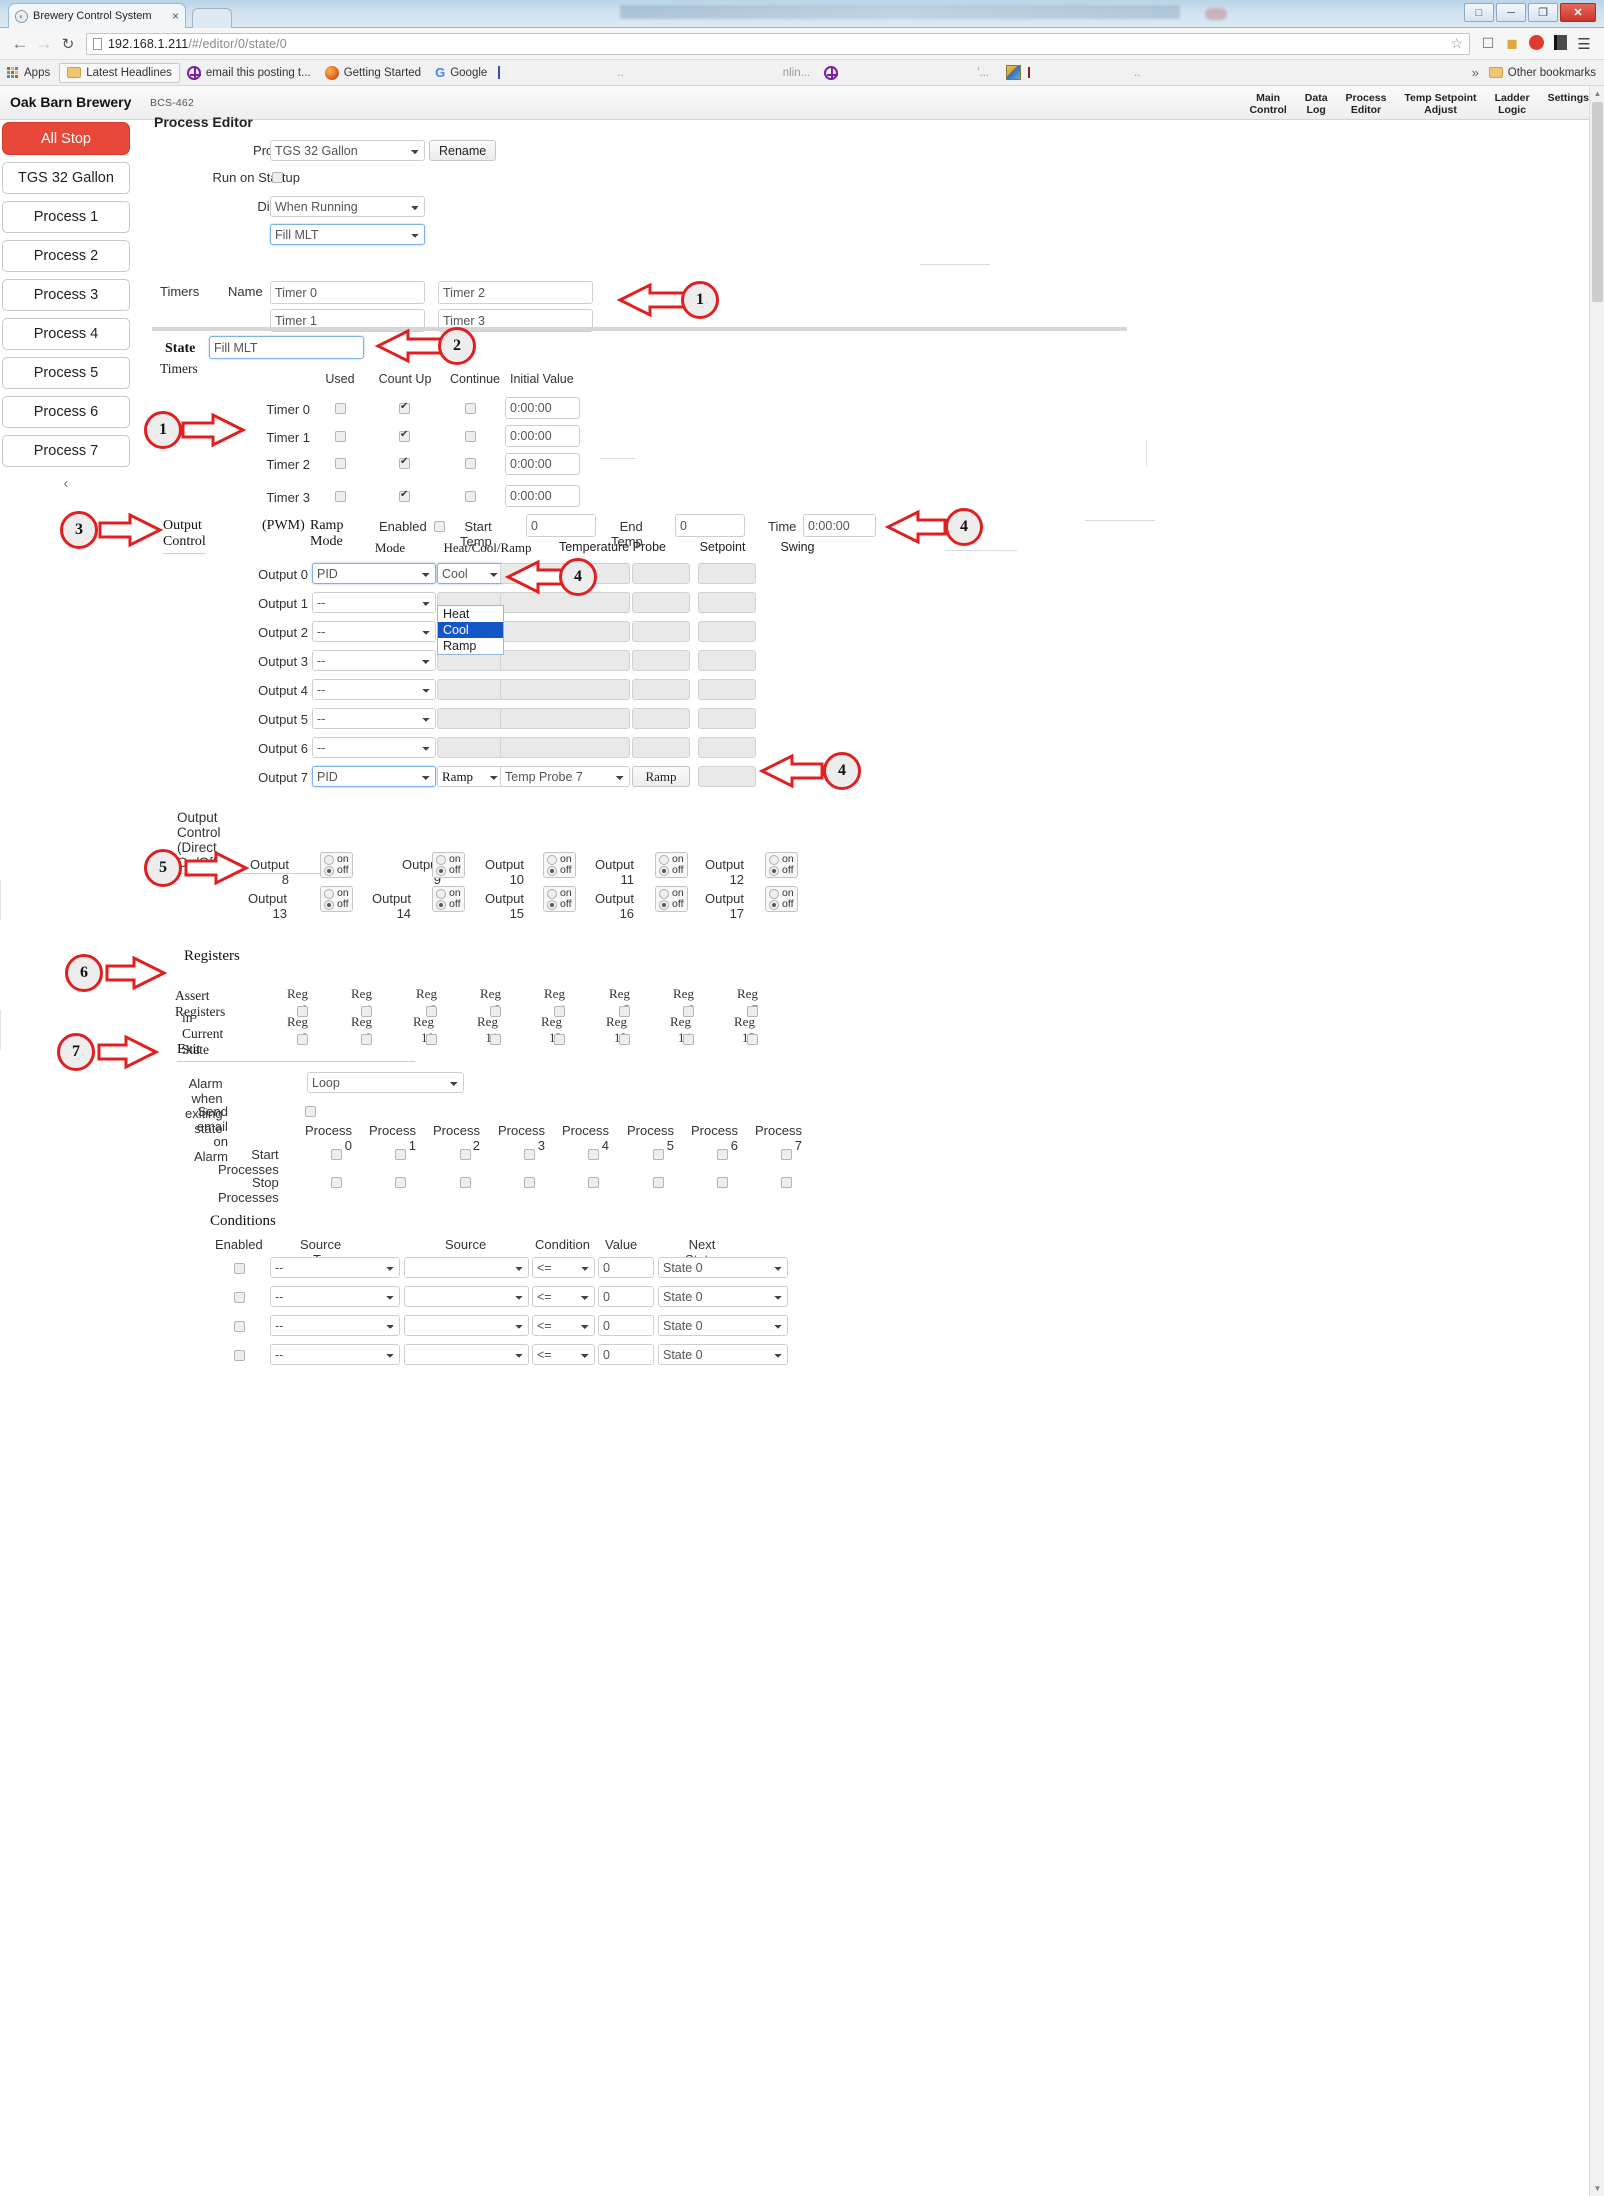  I want to click on browser-tab: ◐ Brewery Control System ×, so click(97, 15).